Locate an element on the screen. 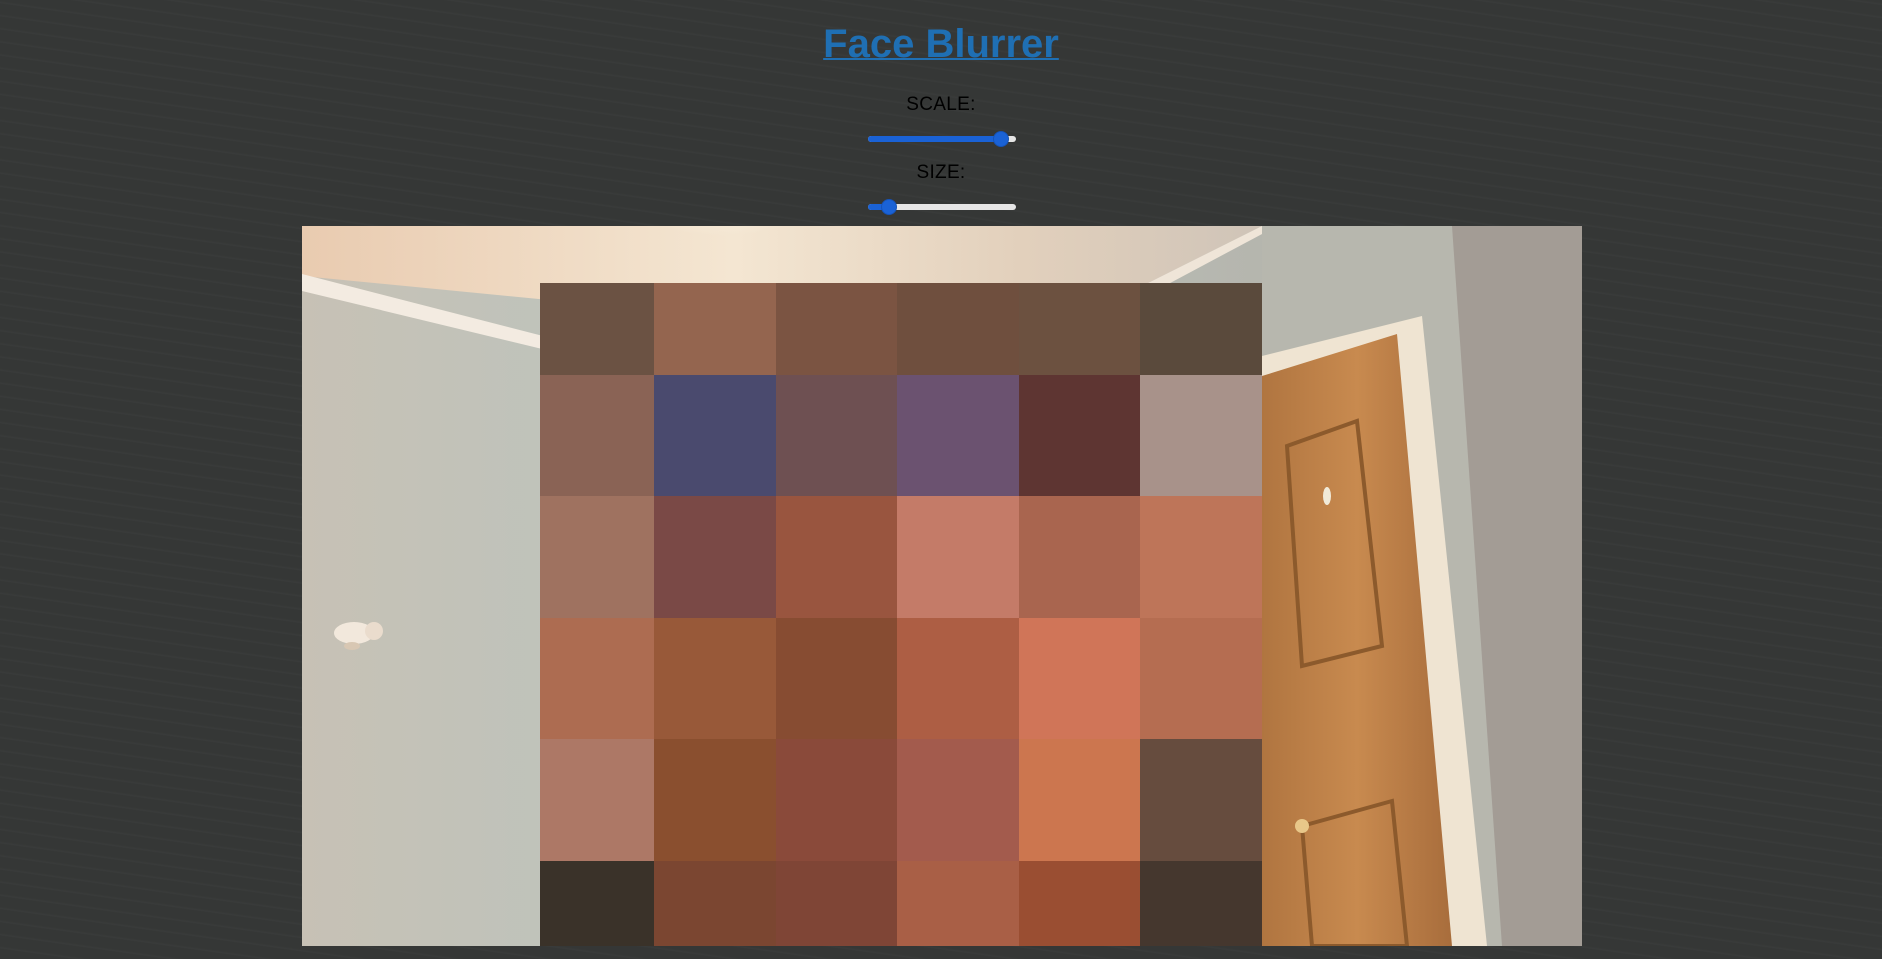 This screenshot has width=1882, height=959. size-slider-thumb is located at coordinates (889, 207).